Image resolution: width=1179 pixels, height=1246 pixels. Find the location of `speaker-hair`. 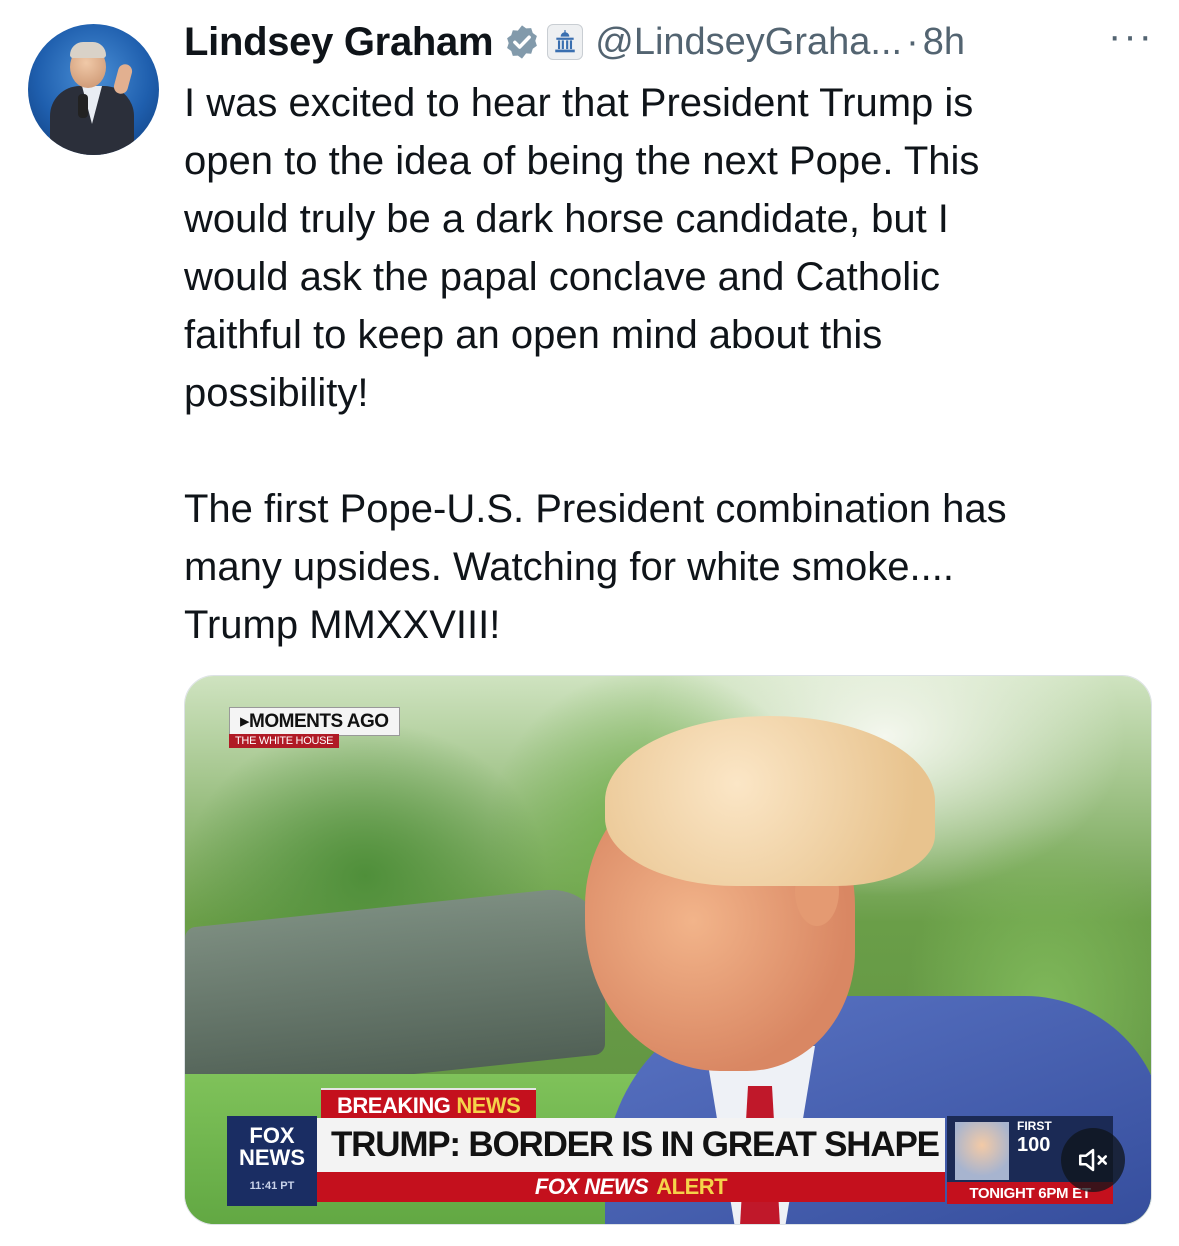

speaker-hair is located at coordinates (770, 801).